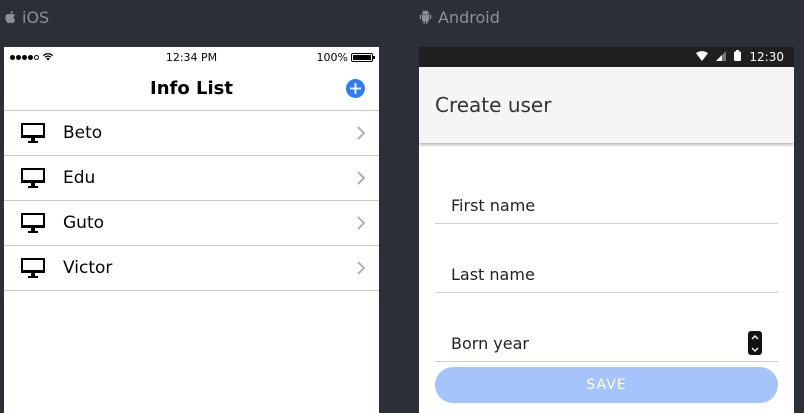 This screenshot has height=413, width=804. I want to click on list-item-label: Guto, so click(84, 223).